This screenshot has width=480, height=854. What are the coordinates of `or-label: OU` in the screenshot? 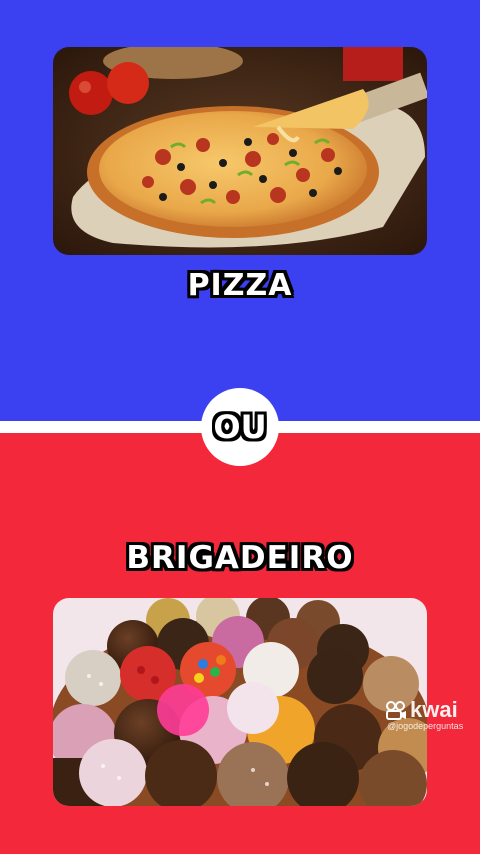 It's located at (240, 427).